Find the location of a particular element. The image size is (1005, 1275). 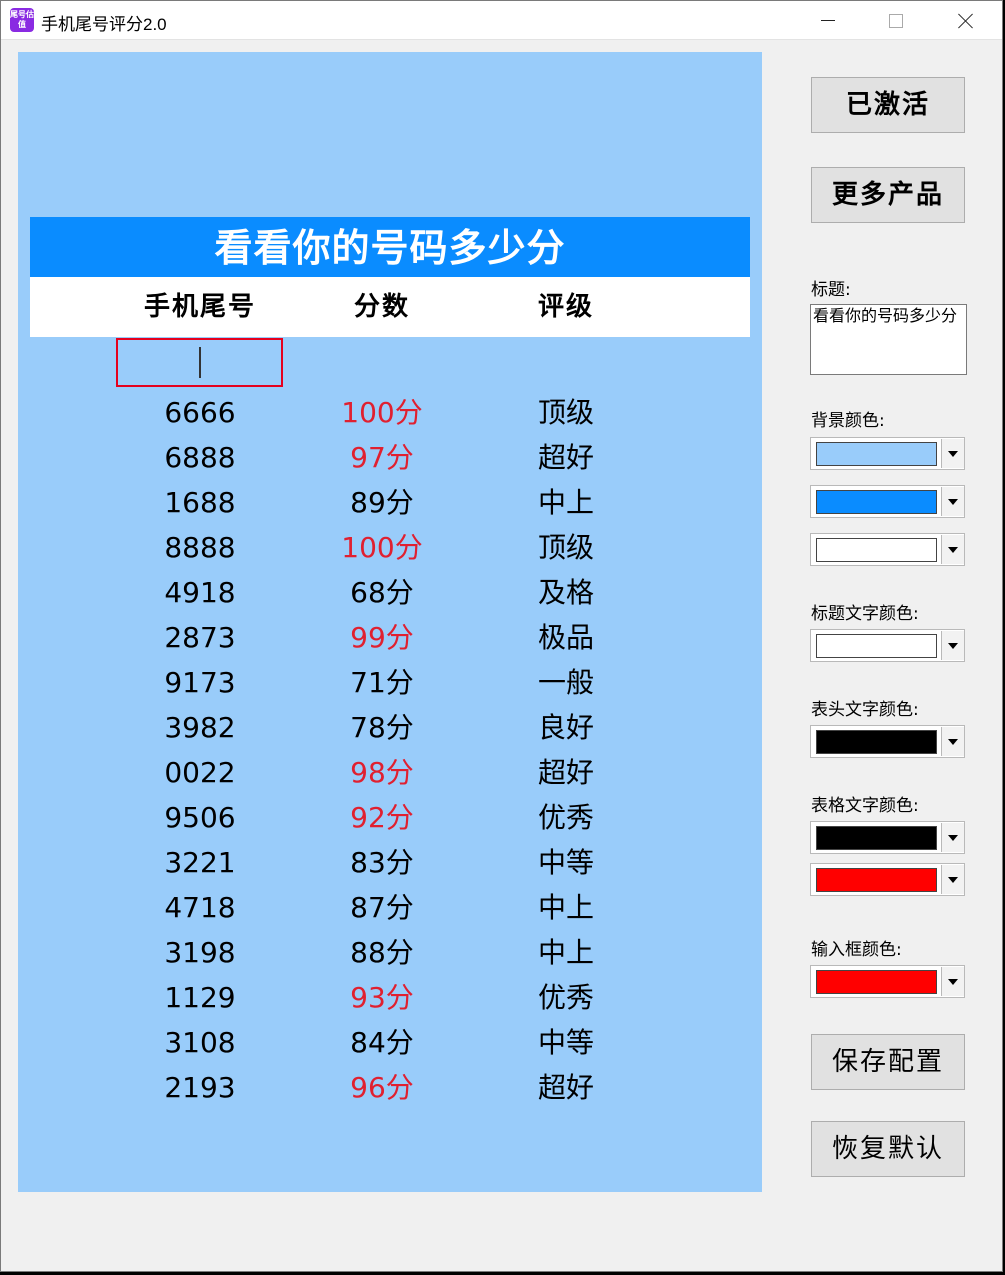

row-score: 97分 is located at coordinates (382, 457).